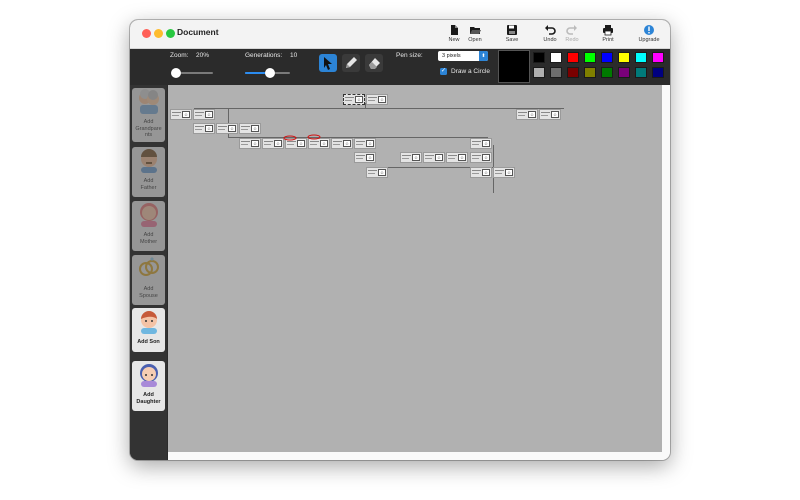 The height and width of the screenshot is (500, 800). I want to click on open-label: Open, so click(475, 40).